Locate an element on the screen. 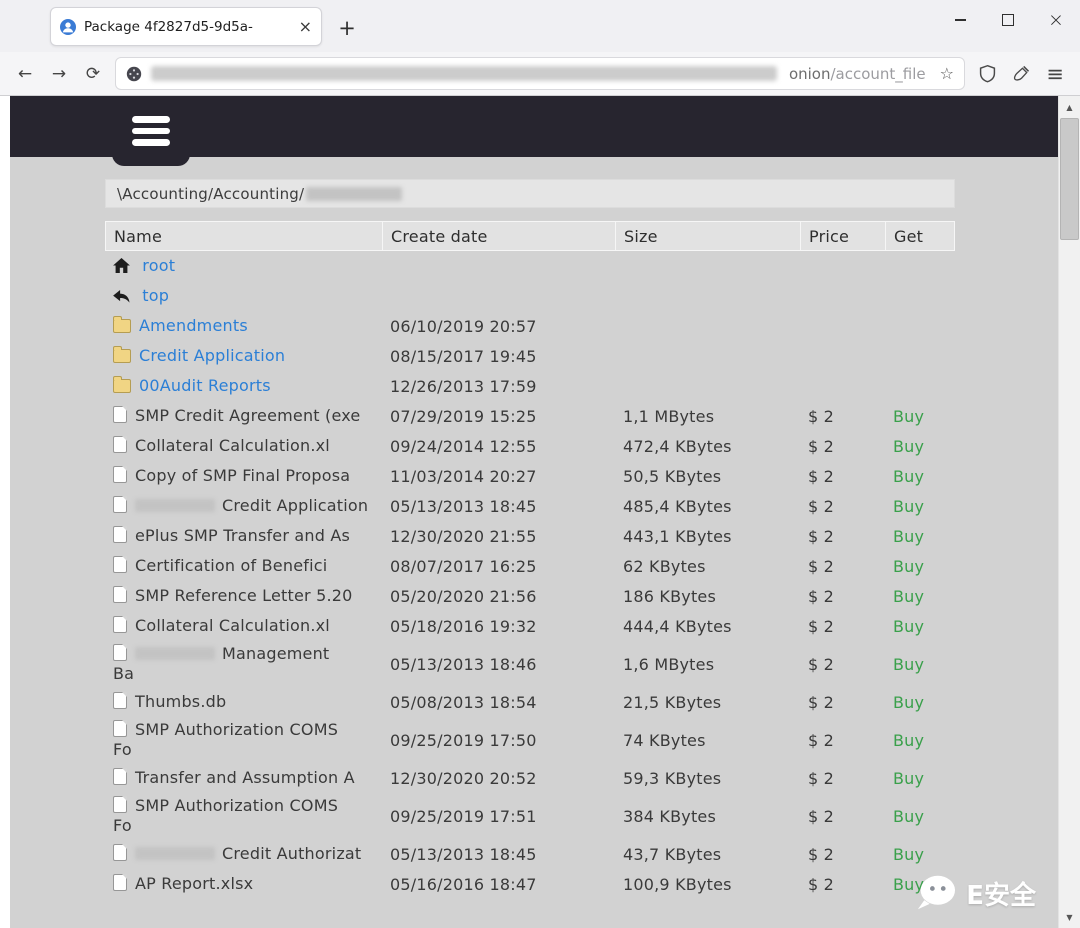  file-name: SMP Reference Letter 5.20 is located at coordinates (244, 595).